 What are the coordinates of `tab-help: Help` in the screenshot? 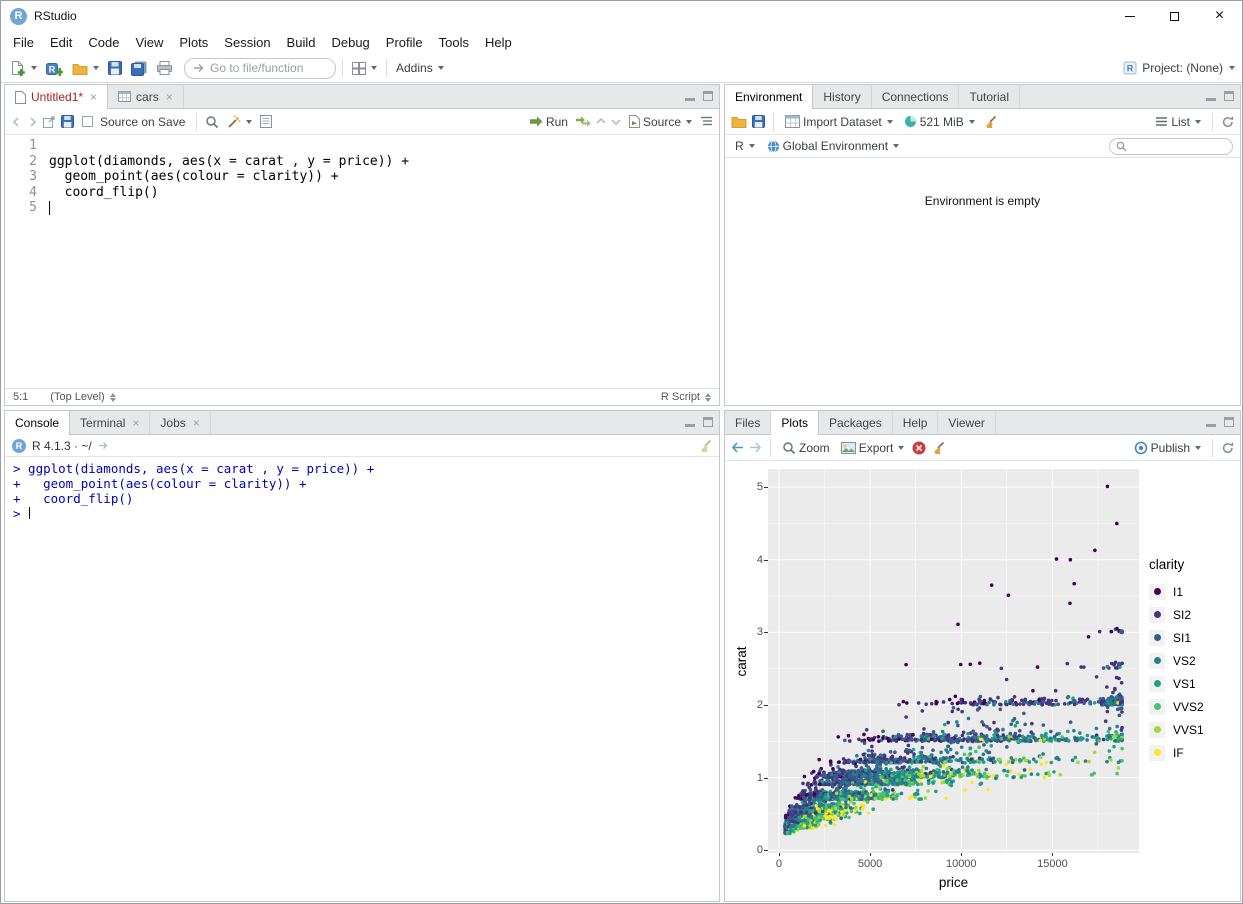 It's located at (916, 422).